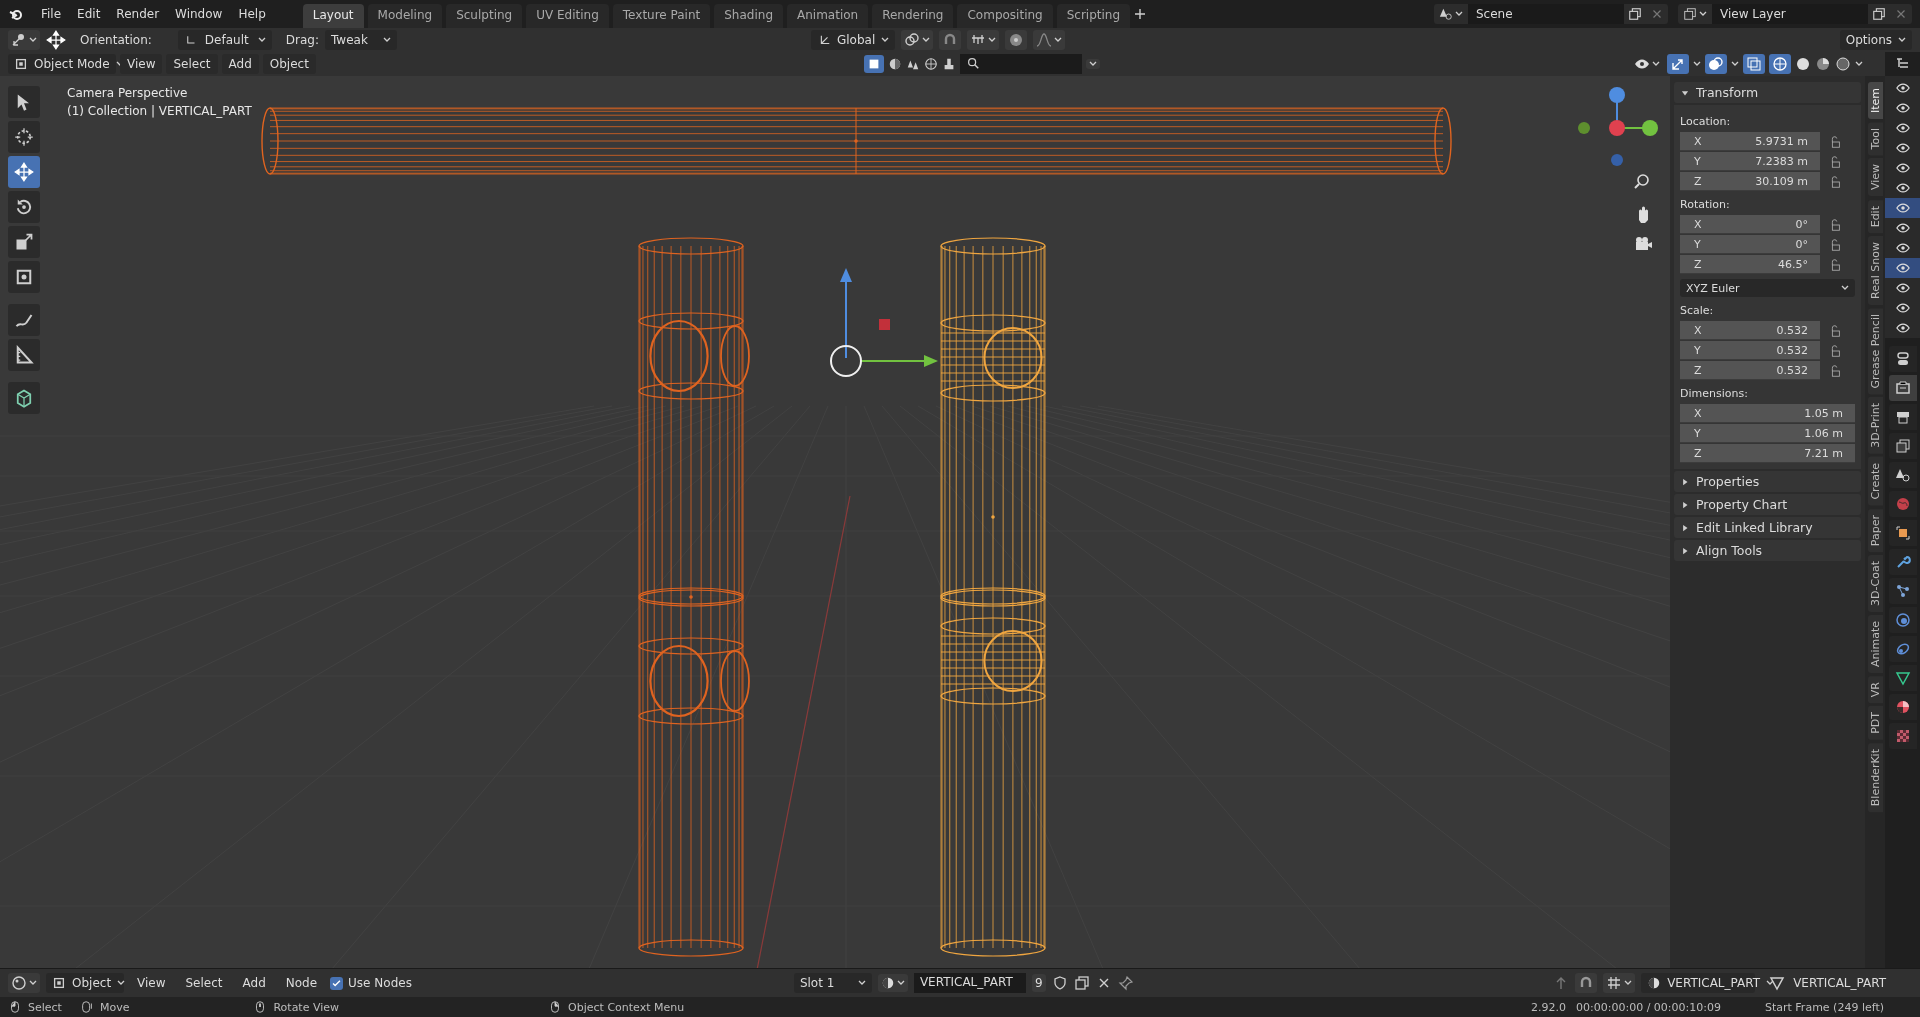  What do you see at coordinates (224, 40) in the screenshot?
I see `orientation-dropdown: Default` at bounding box center [224, 40].